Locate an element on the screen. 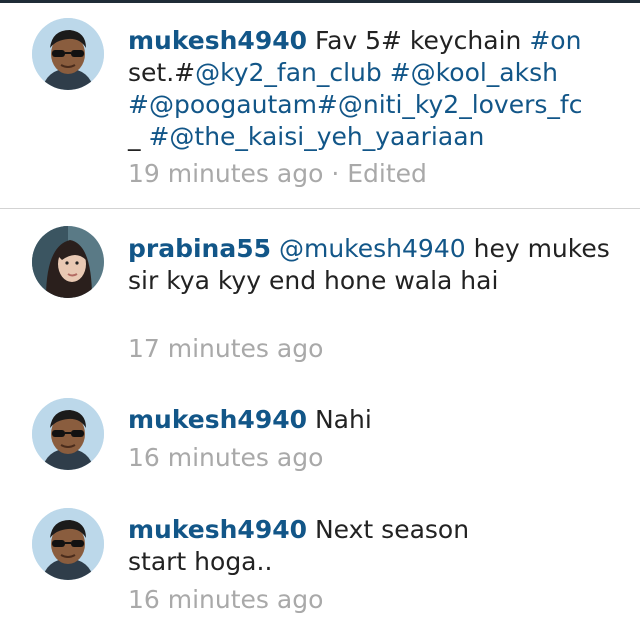 The image size is (640, 640). mention-link: @ky2_fan_club is located at coordinates (288, 72).